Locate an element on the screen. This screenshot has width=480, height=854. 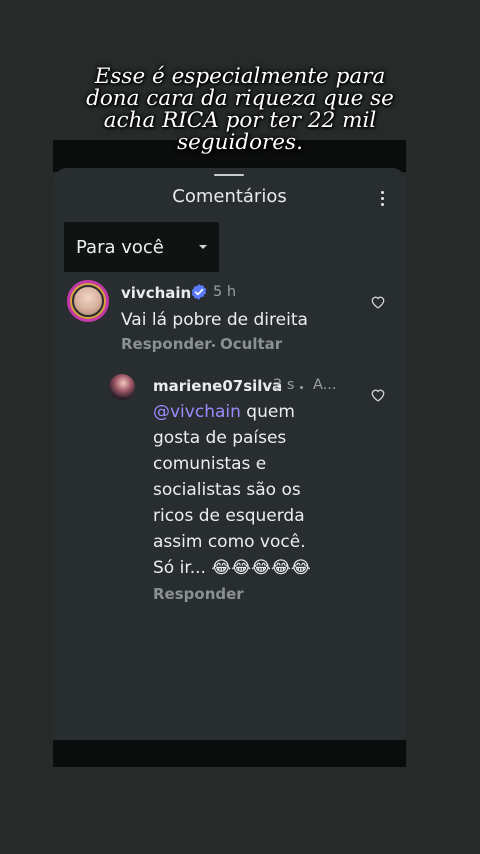
reply-text-line: comunistas e is located at coordinates (210, 464).